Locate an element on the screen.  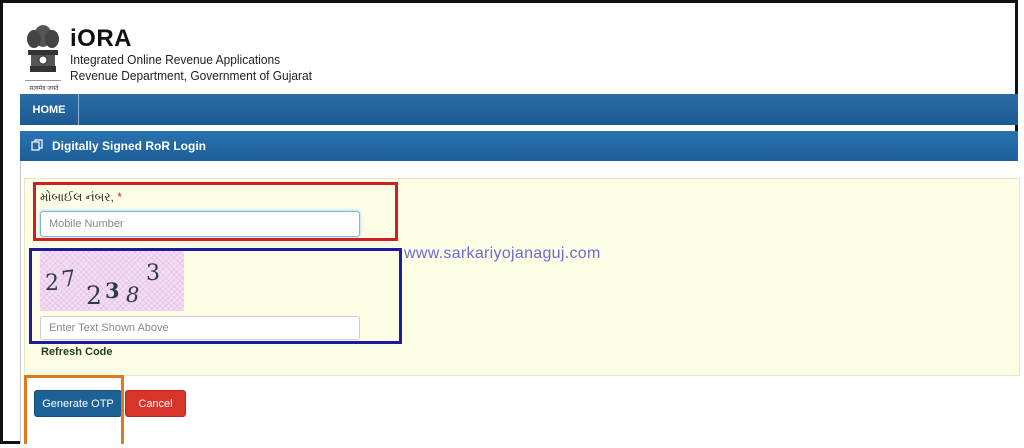
annotation-box-button is located at coordinates (74, 409).